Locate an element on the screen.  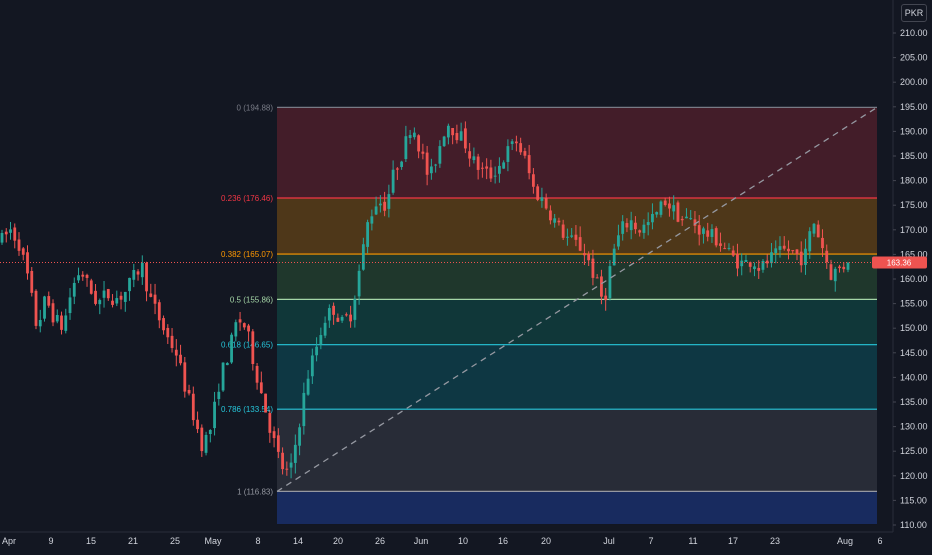
x-axis-label: 8 is located at coordinates (257, 541).